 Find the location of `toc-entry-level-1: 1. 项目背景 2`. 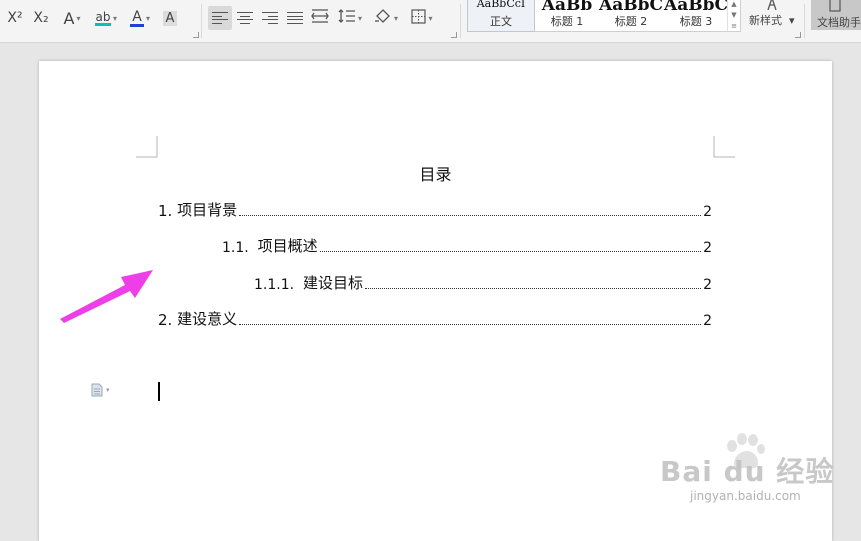

toc-entry-level-1: 1. 项目背景 2 is located at coordinates (435, 209).